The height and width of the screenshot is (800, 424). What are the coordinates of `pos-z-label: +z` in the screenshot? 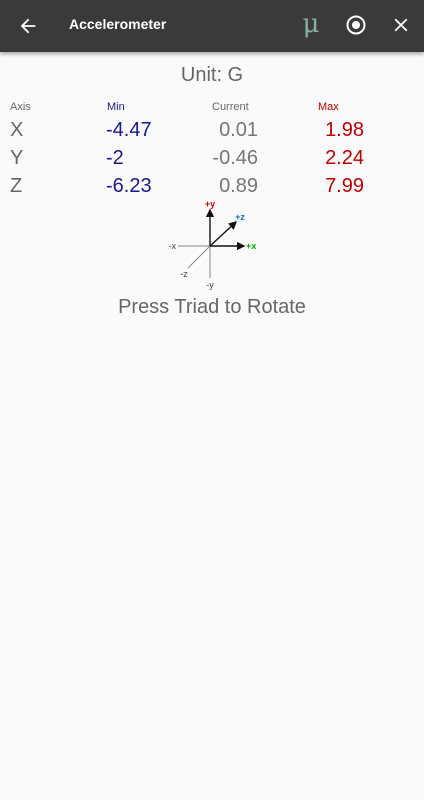 It's located at (240, 217).